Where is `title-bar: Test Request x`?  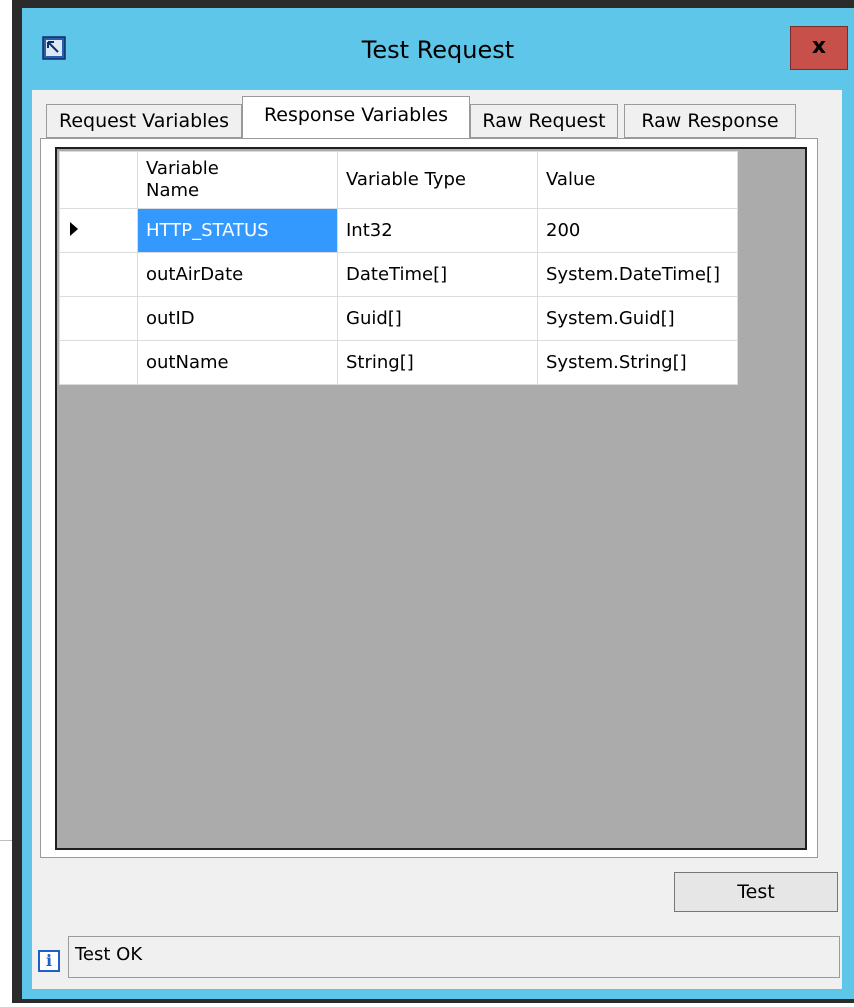
title-bar: Test Request x is located at coordinates (438, 49).